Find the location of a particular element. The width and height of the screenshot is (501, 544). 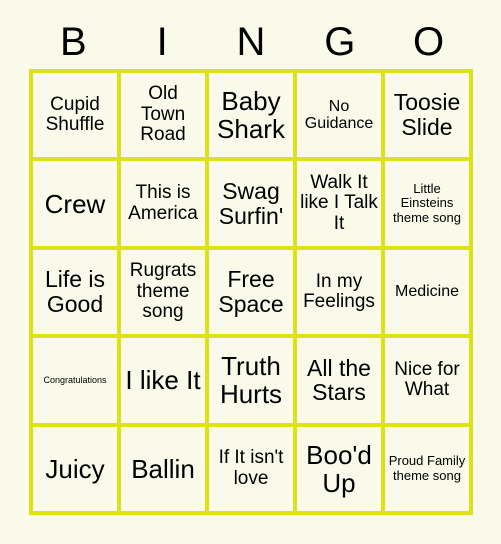

bingo-cell: Boo'd Up is located at coordinates (341, 471).